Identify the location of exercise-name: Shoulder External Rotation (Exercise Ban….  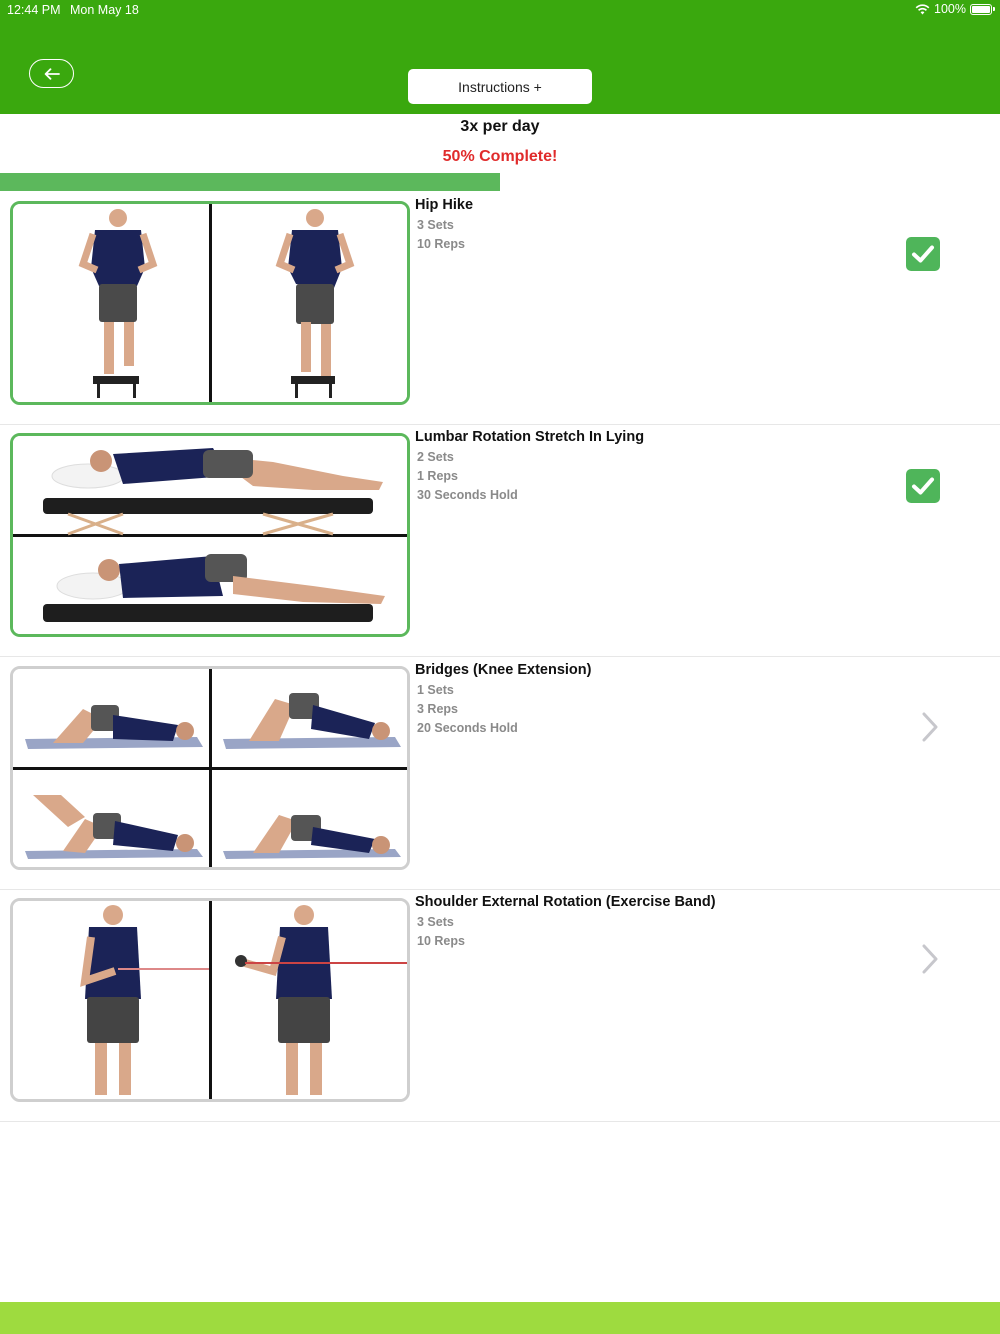
(565, 902).